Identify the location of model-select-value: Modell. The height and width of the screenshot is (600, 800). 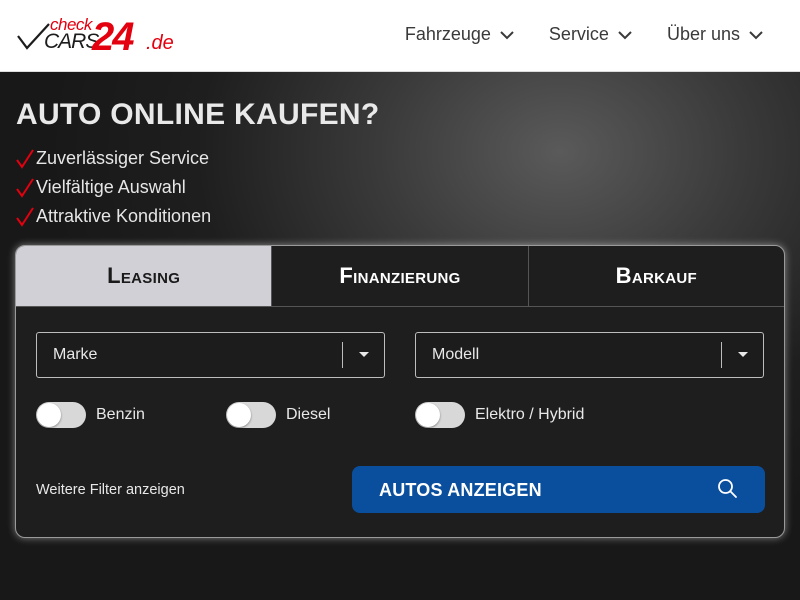
(456, 354).